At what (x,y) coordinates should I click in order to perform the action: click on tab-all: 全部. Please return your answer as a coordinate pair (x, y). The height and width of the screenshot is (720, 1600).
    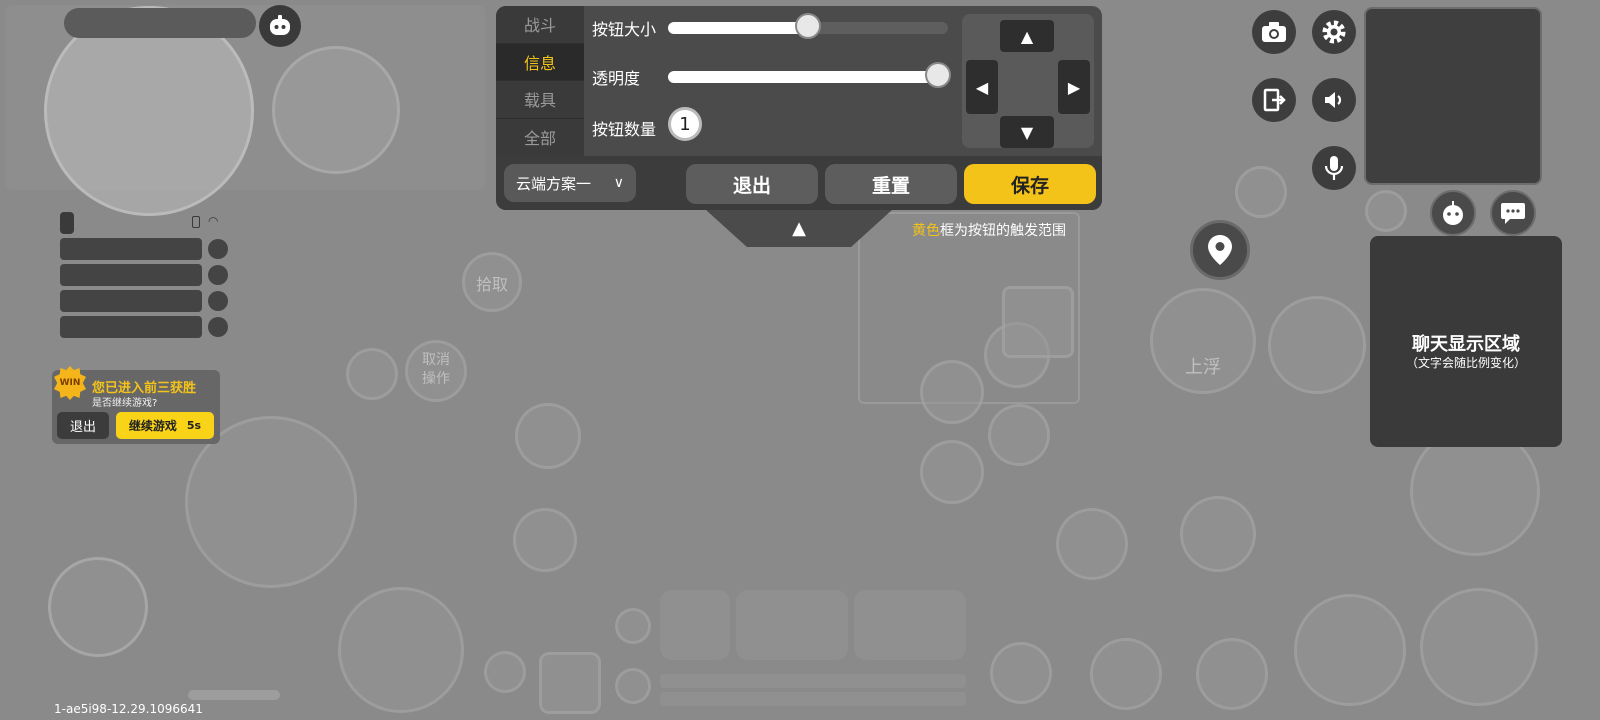
    Looking at the image, I should click on (540, 138).